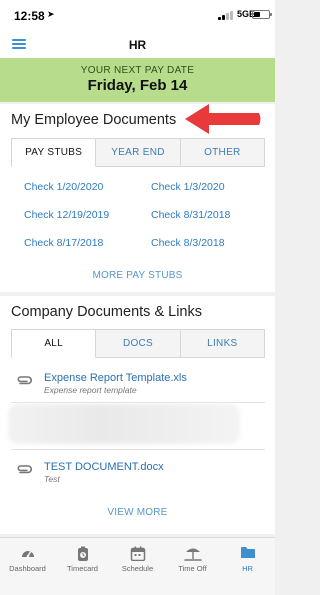  I want to click on stopwatch-icon, so click(82, 553).